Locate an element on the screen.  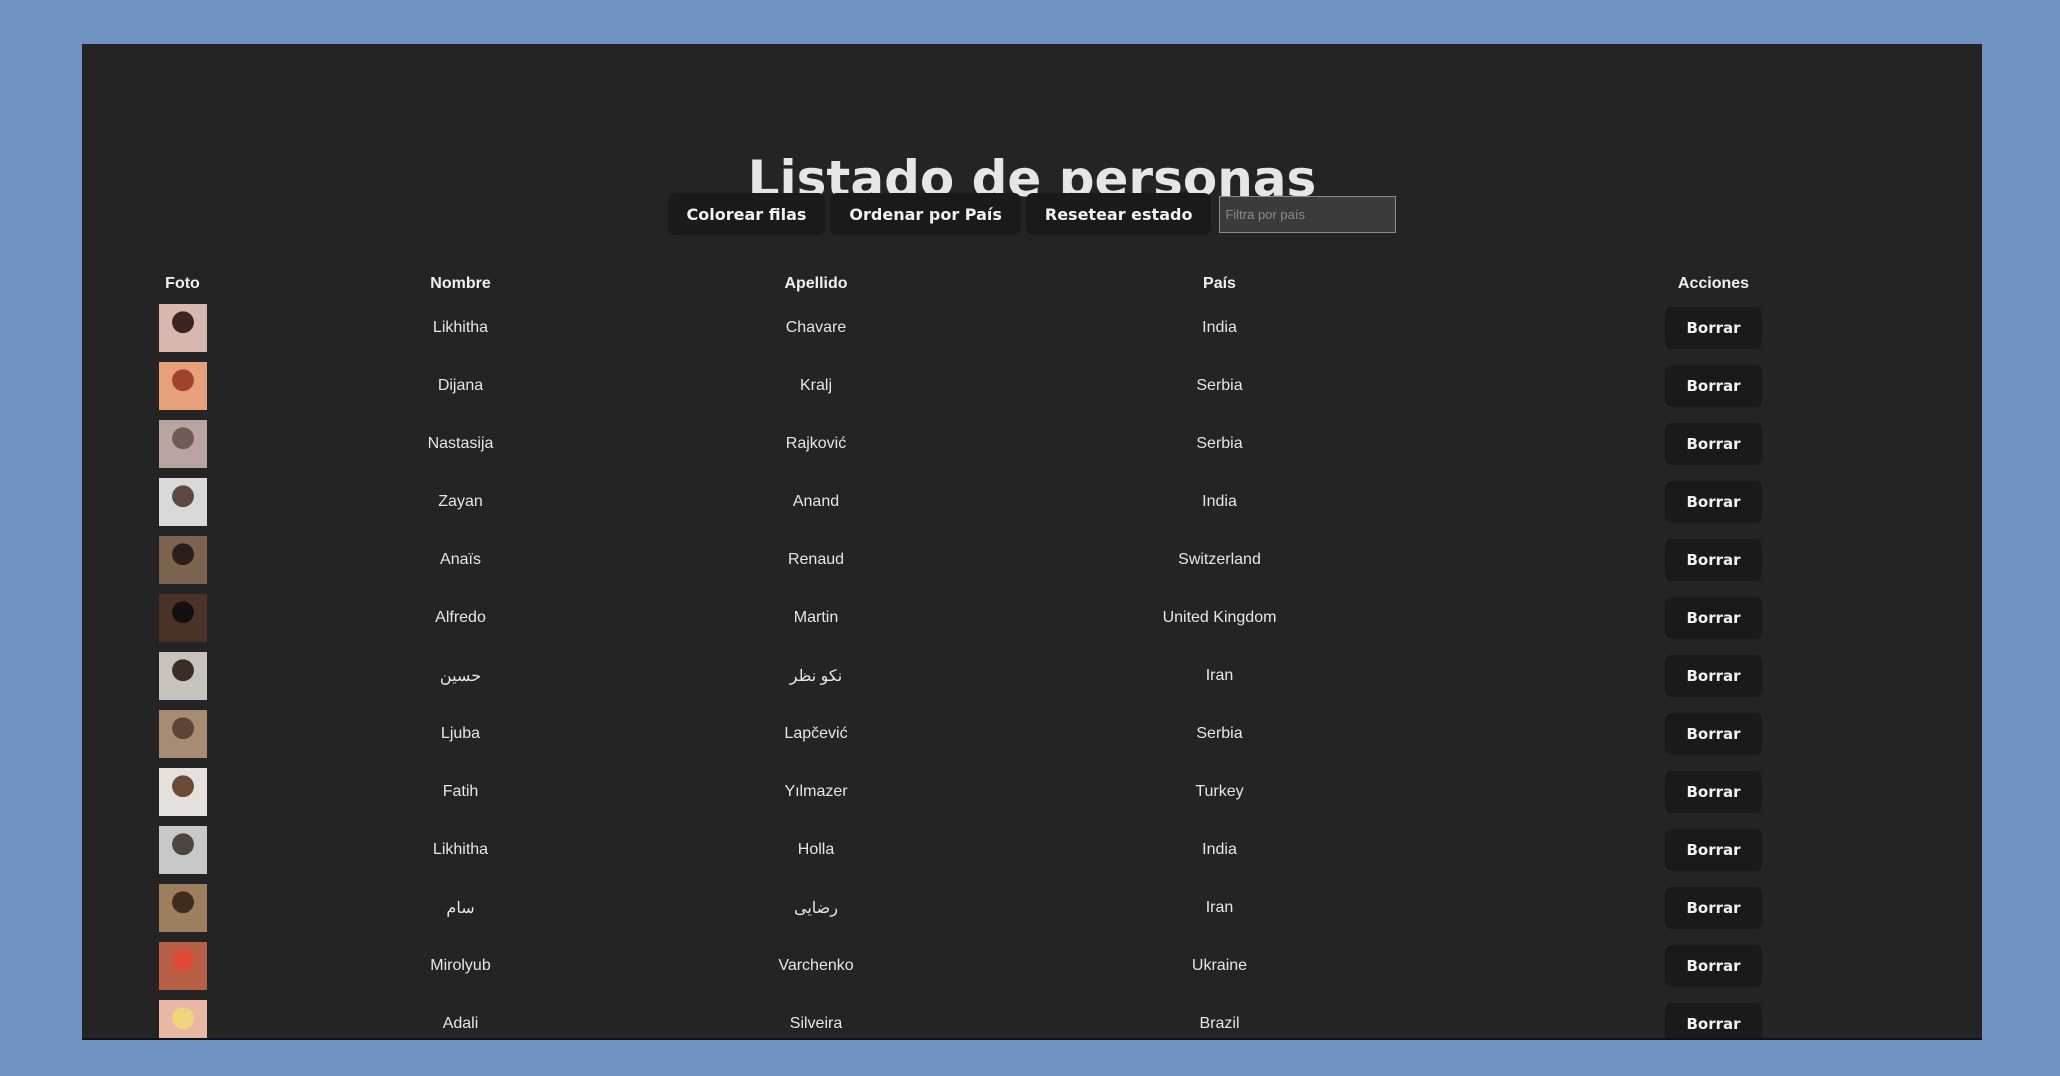
color-rows-button: Colorear filas is located at coordinates (746, 214).